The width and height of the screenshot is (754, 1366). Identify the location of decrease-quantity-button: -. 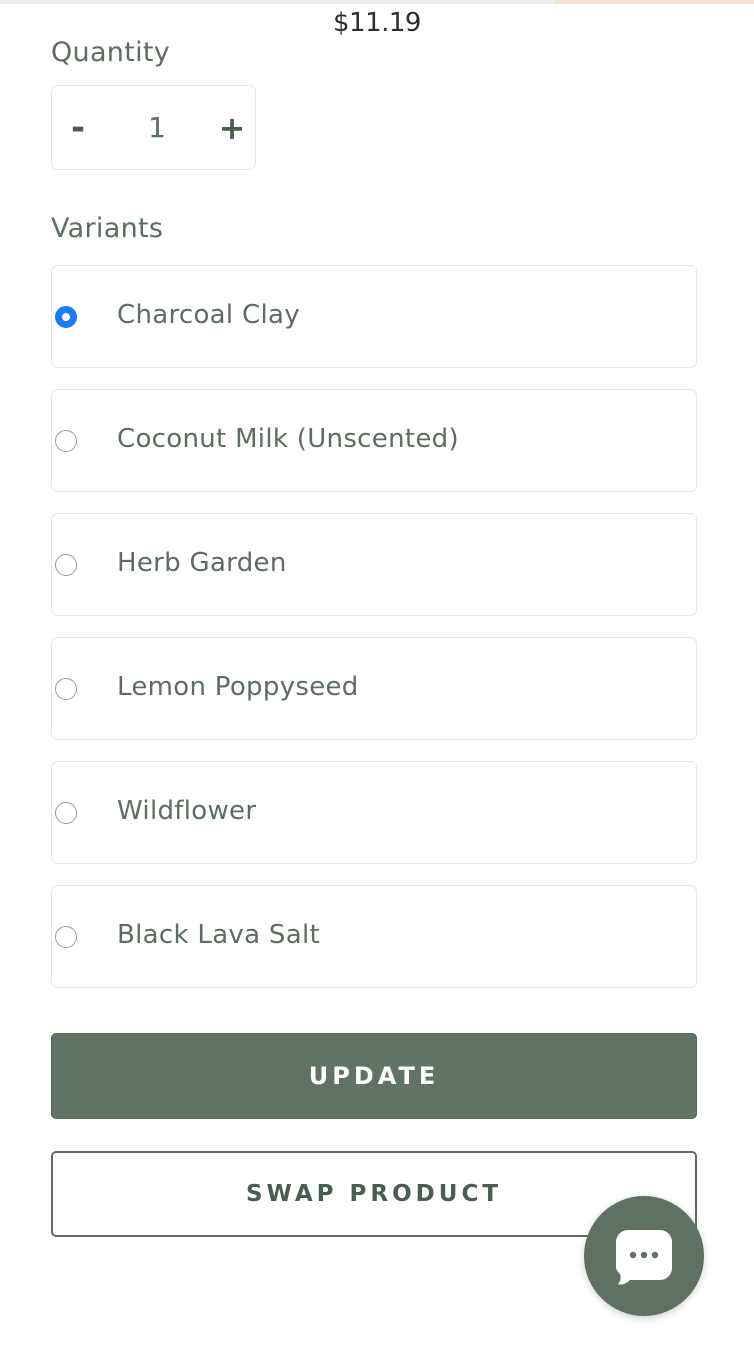
(78, 128).